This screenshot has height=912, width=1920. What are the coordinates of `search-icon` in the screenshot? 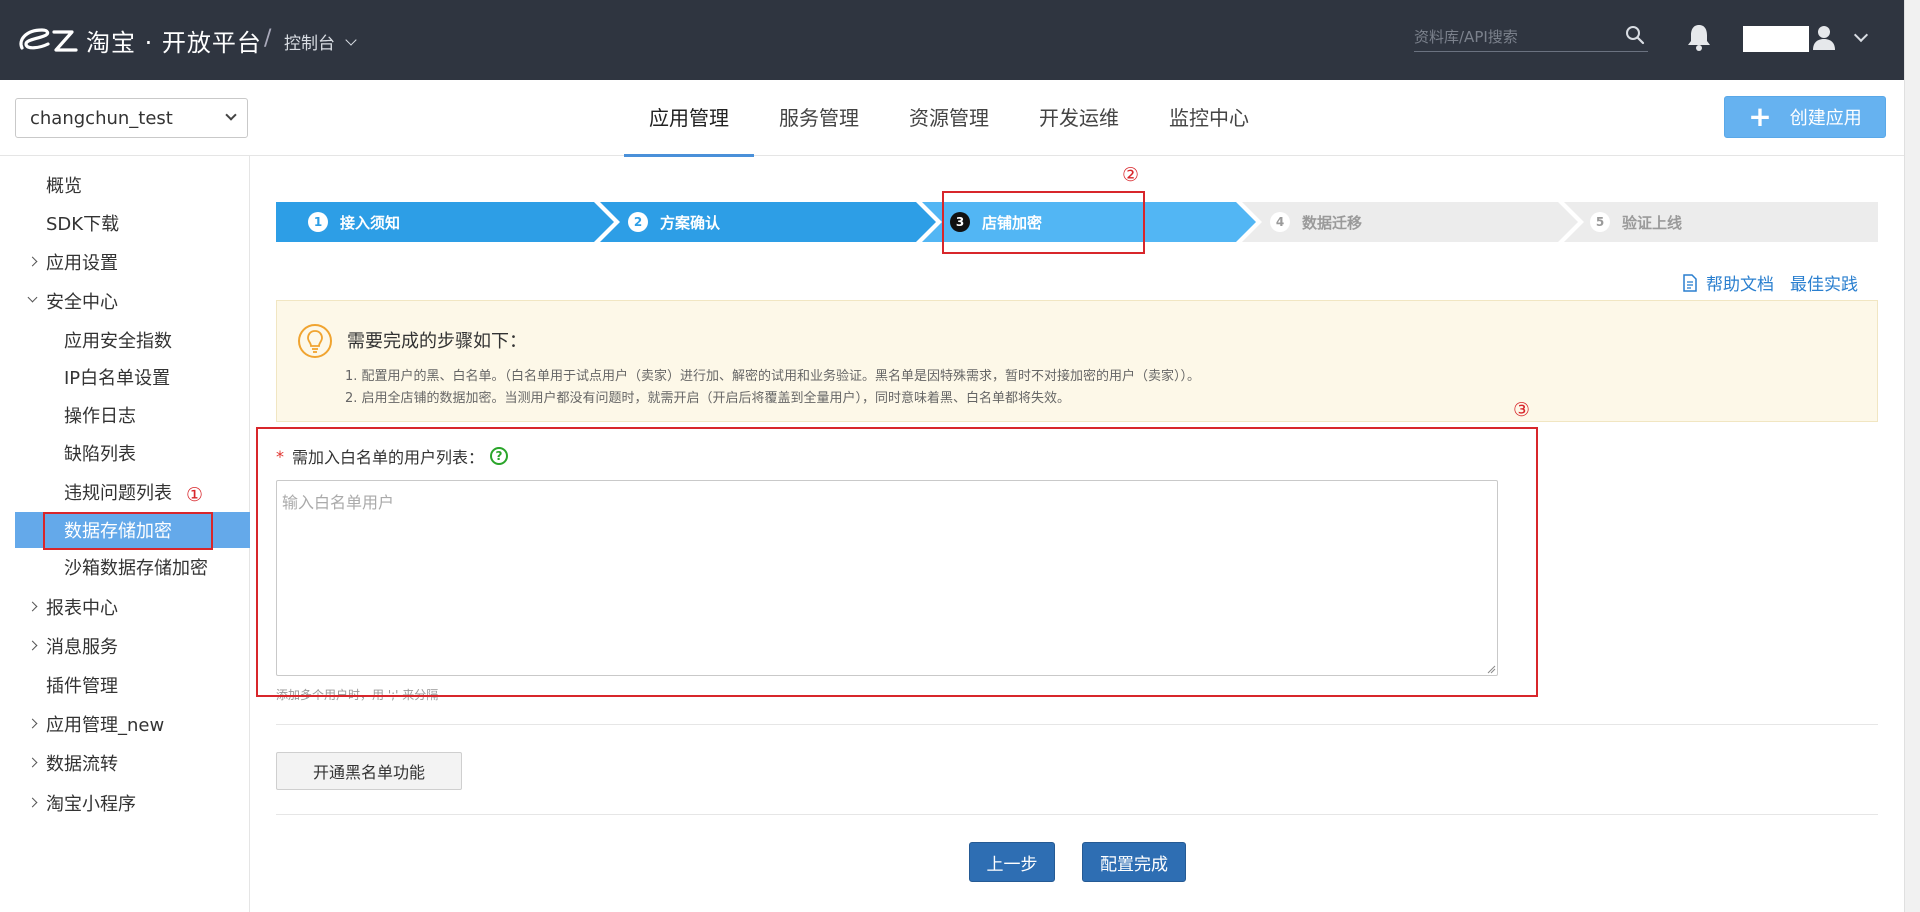 It's located at (1635, 35).